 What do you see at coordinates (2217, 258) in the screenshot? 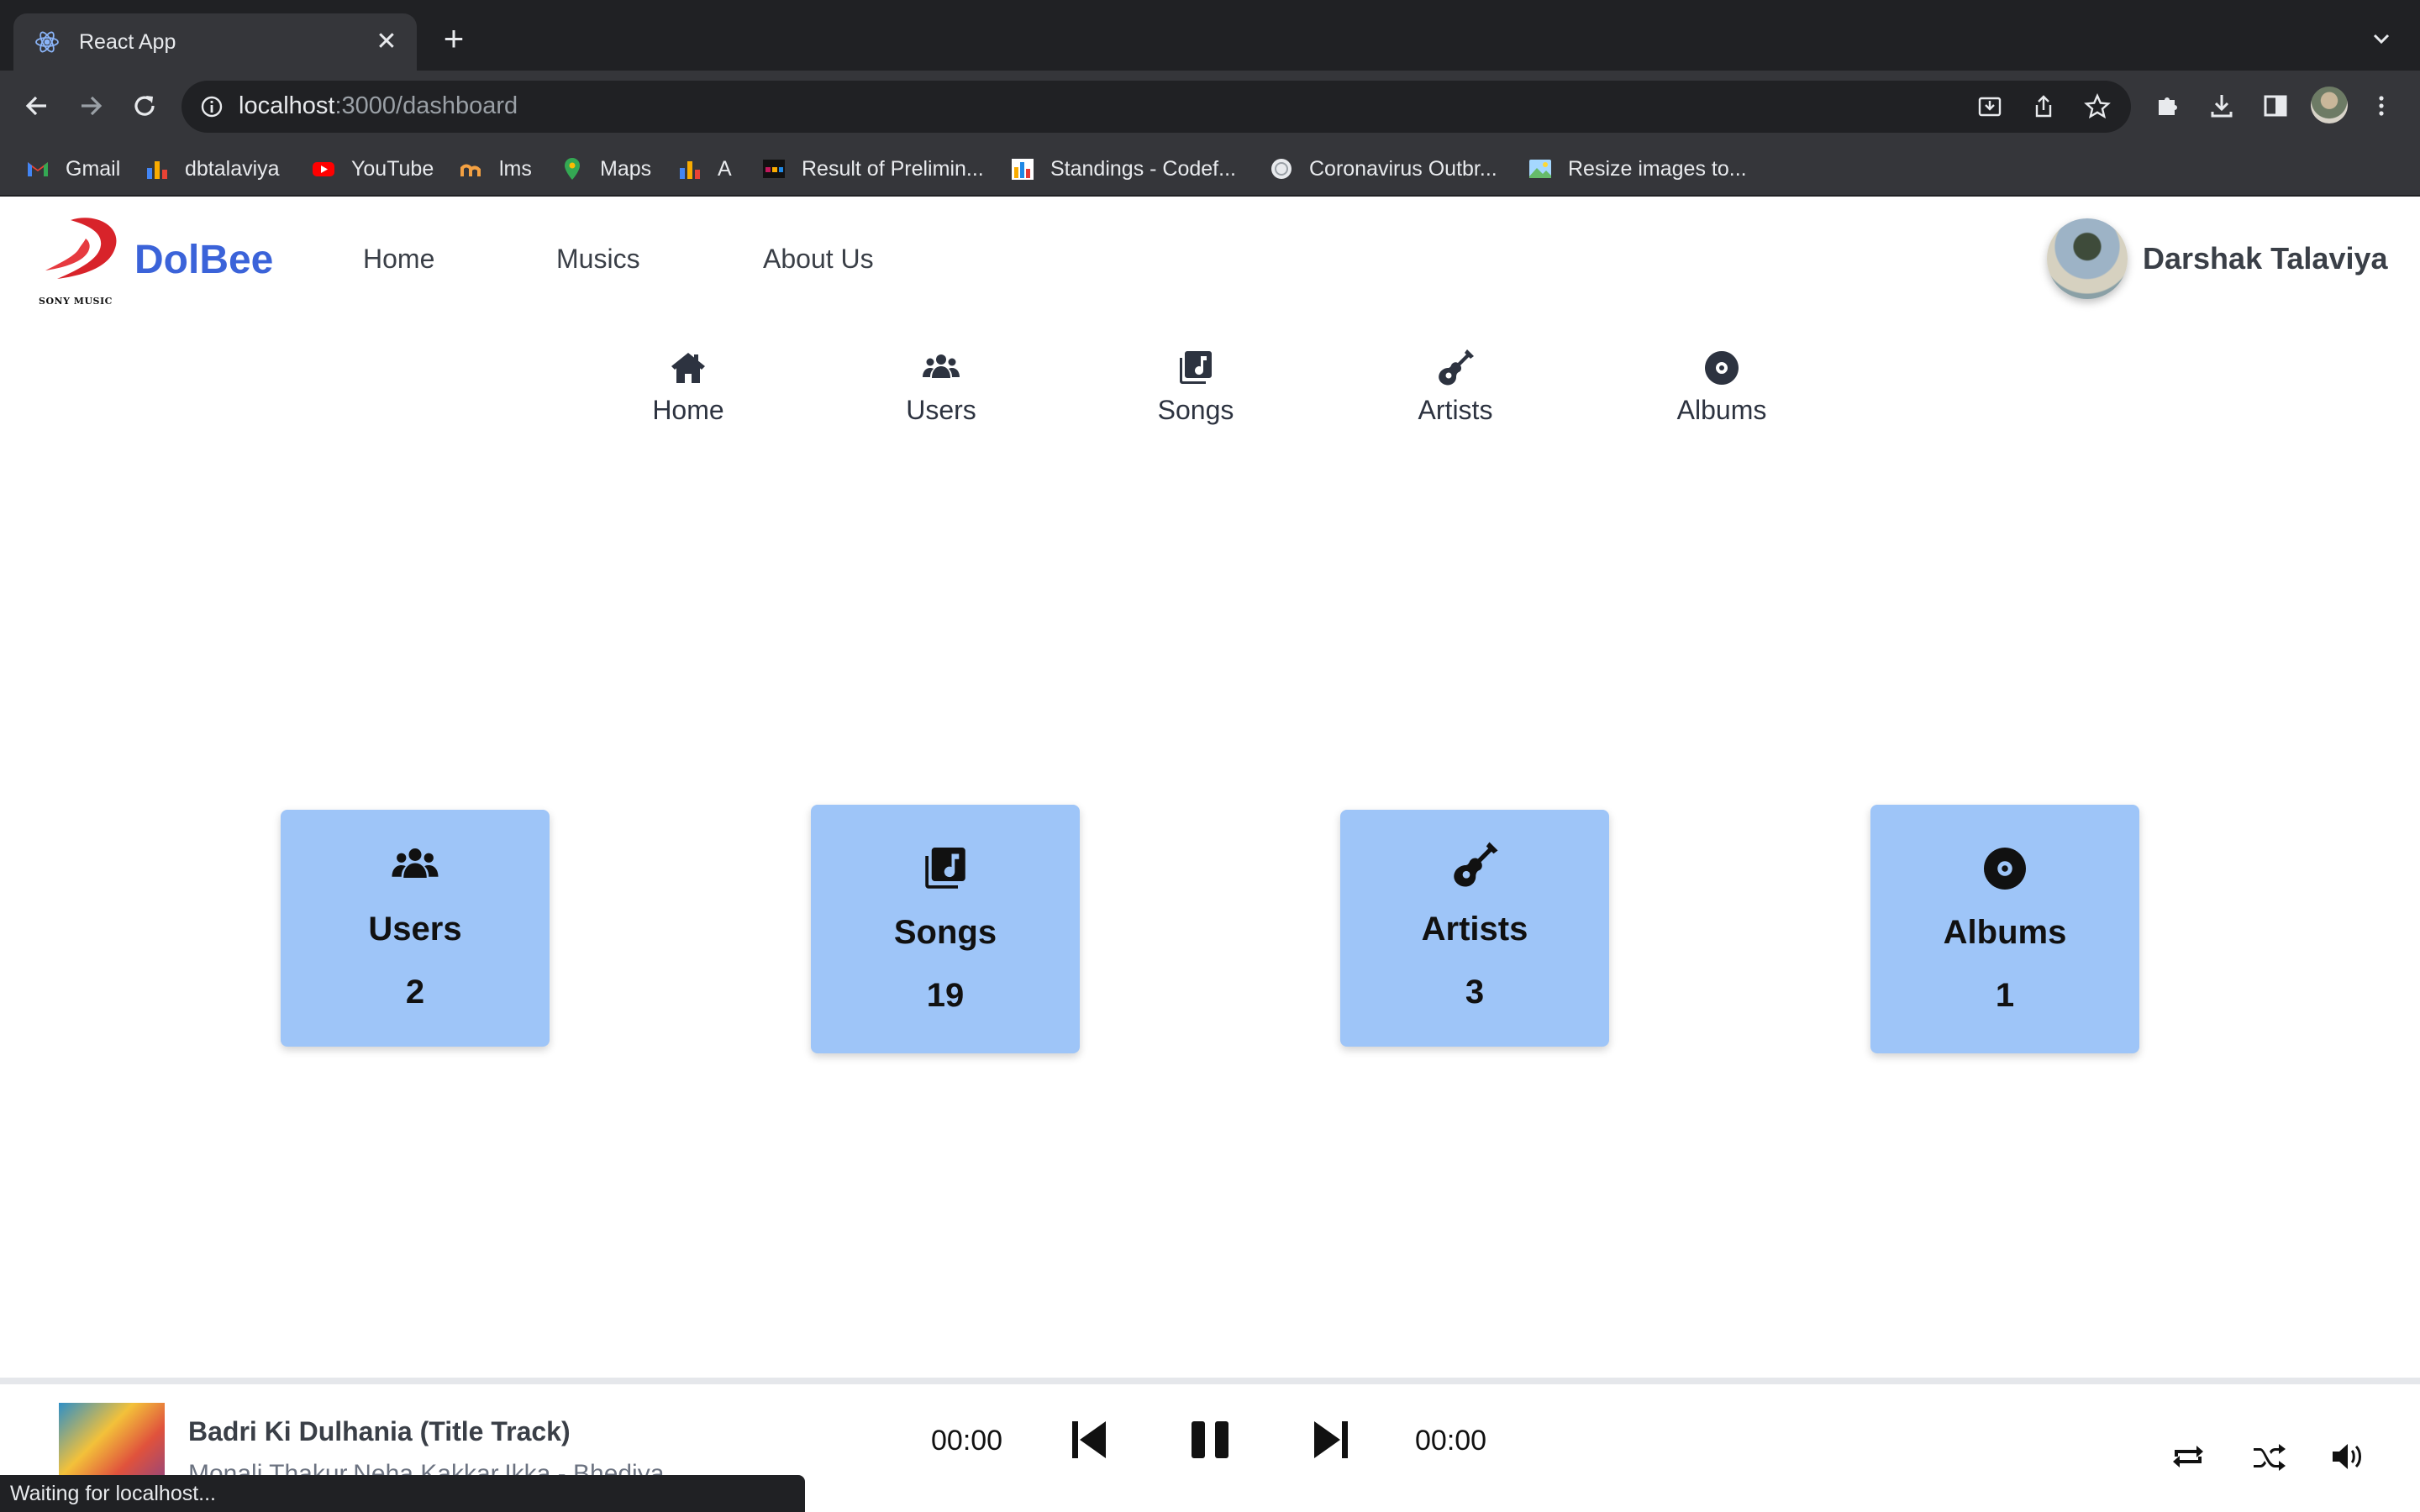
I see `user-profile: Darshak Talaviya` at bounding box center [2217, 258].